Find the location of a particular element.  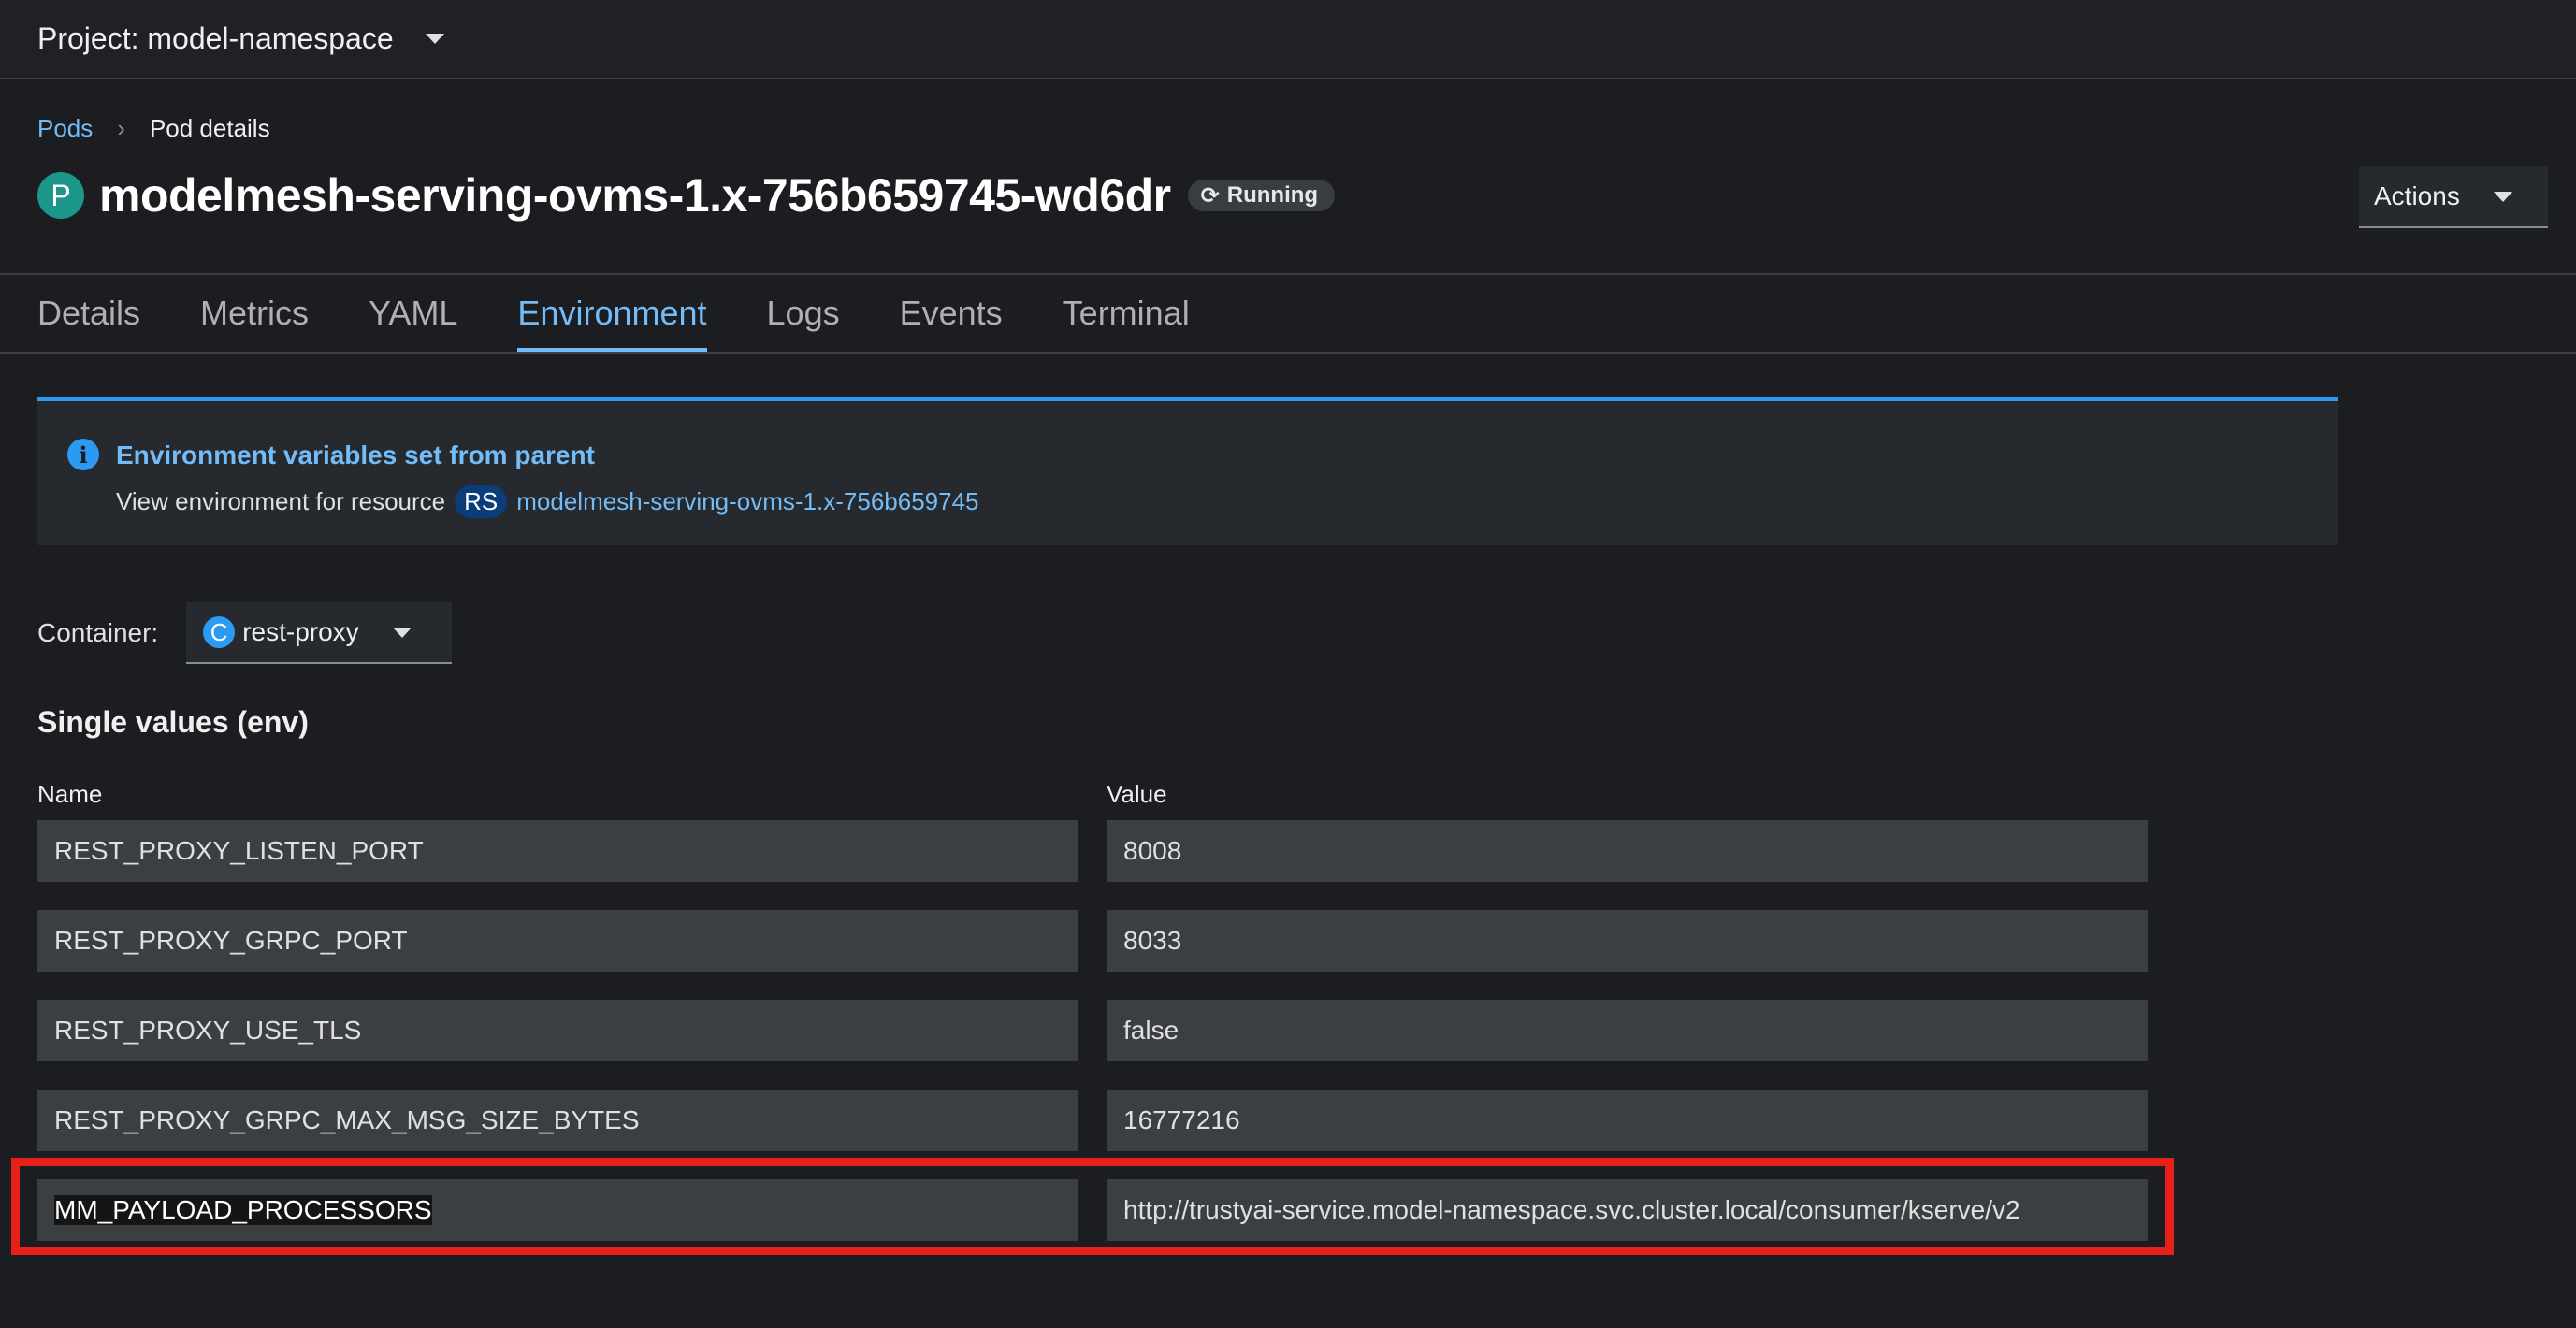

project-selector: Project: model-namespace is located at coordinates (215, 39).